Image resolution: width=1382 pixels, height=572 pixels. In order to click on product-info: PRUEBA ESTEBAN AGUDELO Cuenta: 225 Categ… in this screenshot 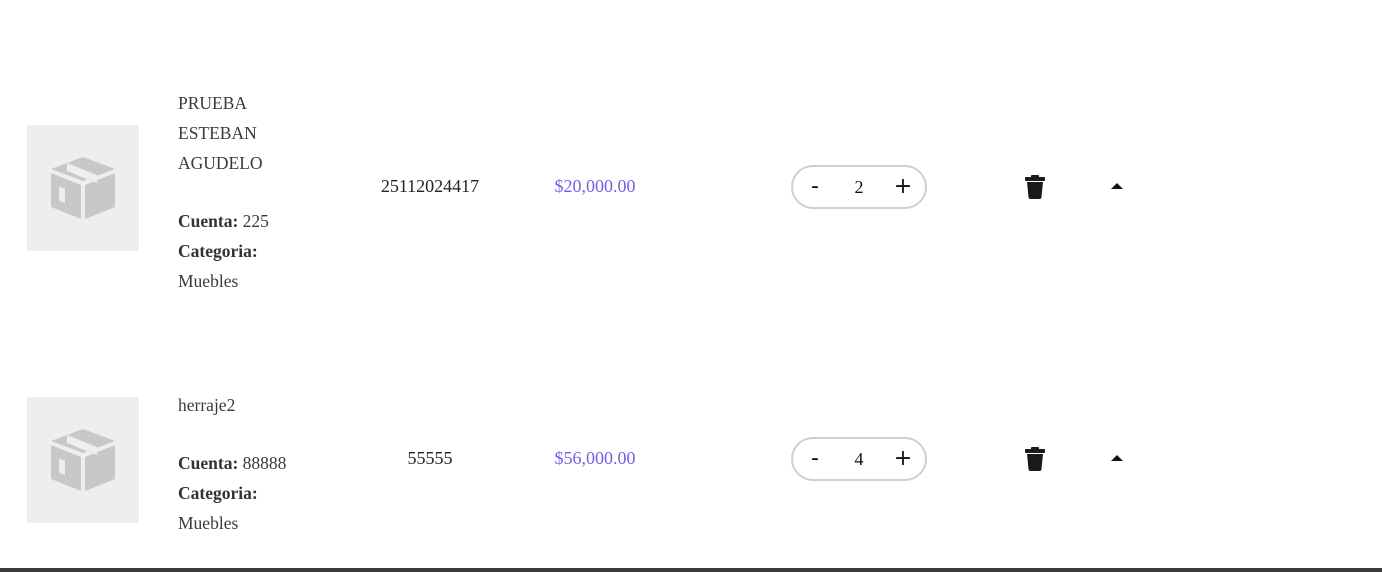, I will do `click(253, 192)`.